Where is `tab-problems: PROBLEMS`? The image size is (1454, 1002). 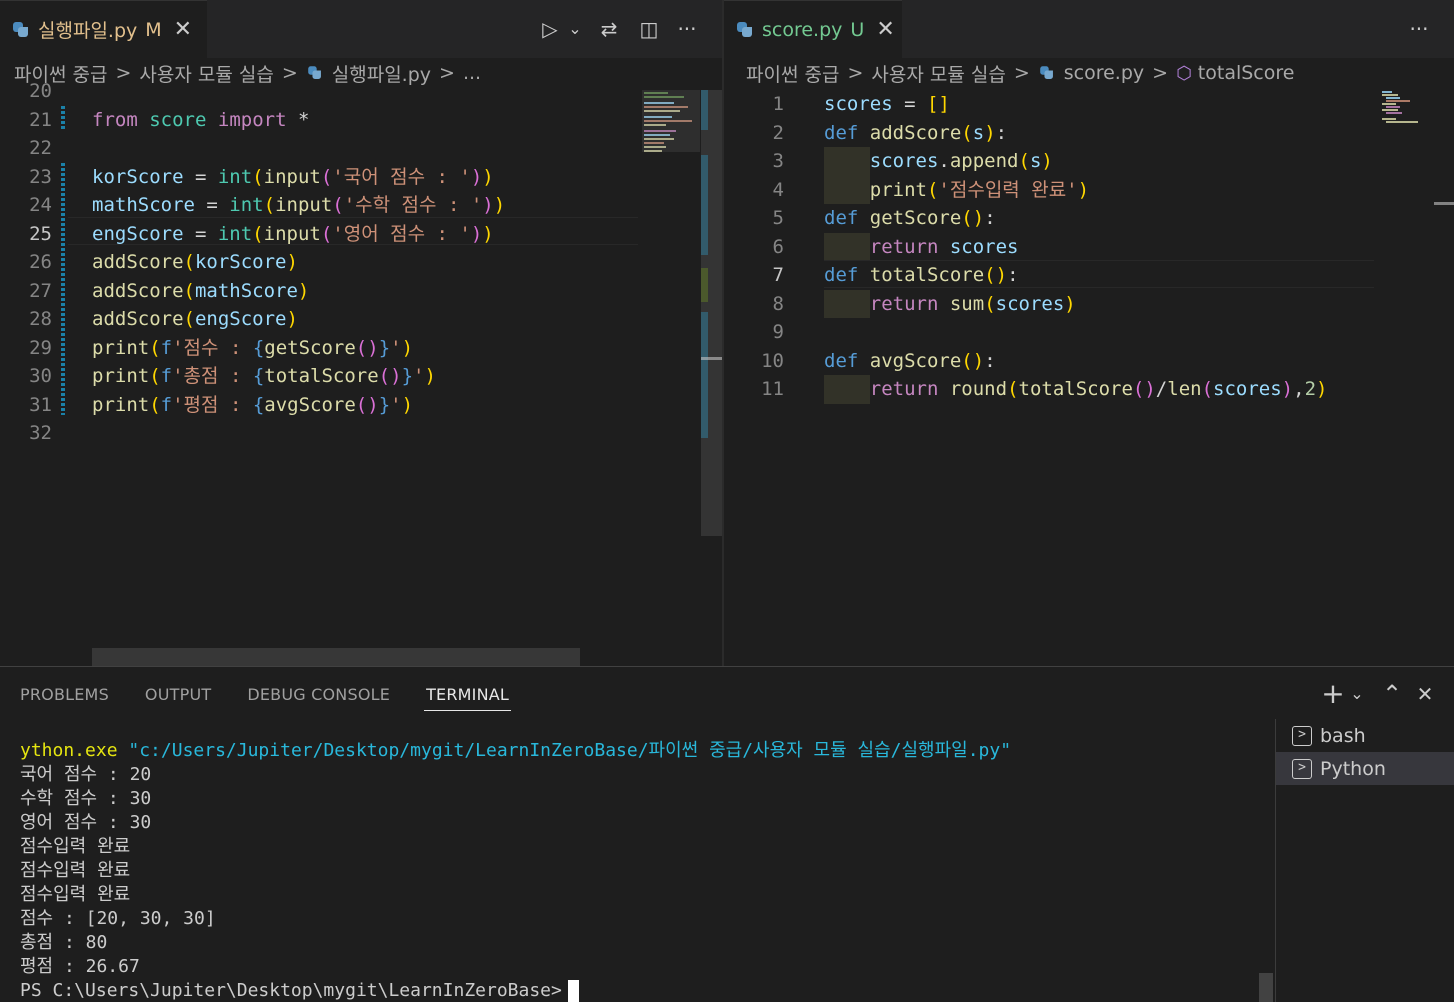
tab-problems: PROBLEMS is located at coordinates (64, 693).